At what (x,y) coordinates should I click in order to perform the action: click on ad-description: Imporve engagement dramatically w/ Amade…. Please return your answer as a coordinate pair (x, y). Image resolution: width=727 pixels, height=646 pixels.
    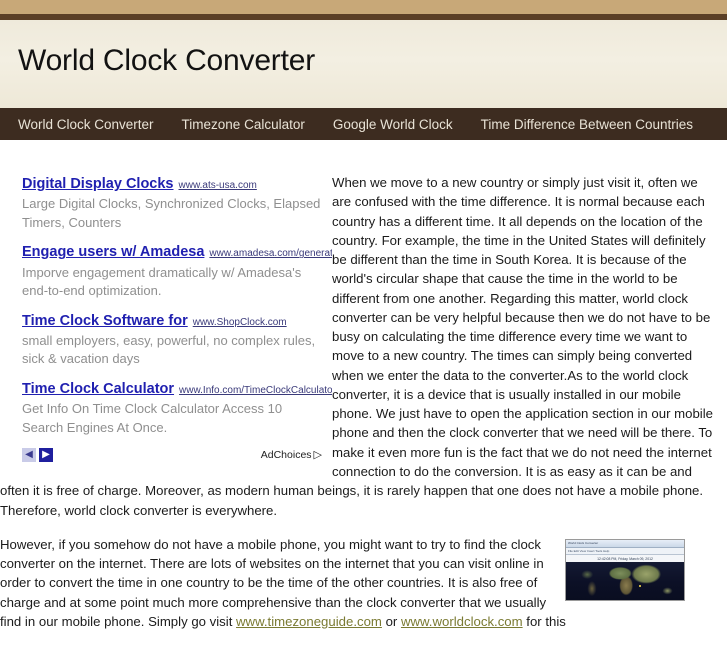
    Looking at the image, I should click on (162, 281).